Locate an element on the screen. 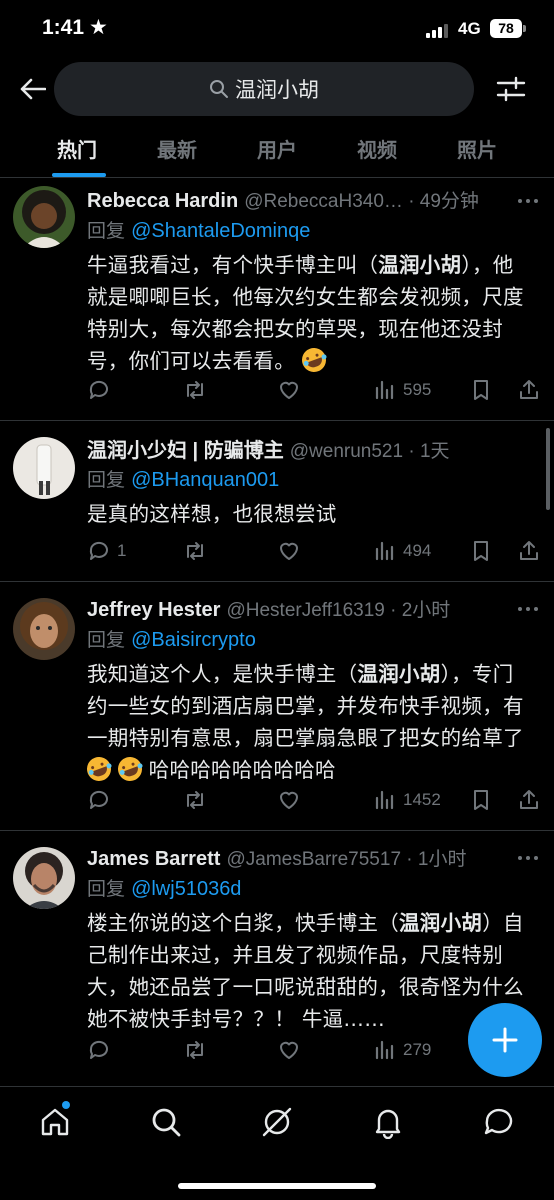  views-button: 279 is located at coordinates (402, 1050).